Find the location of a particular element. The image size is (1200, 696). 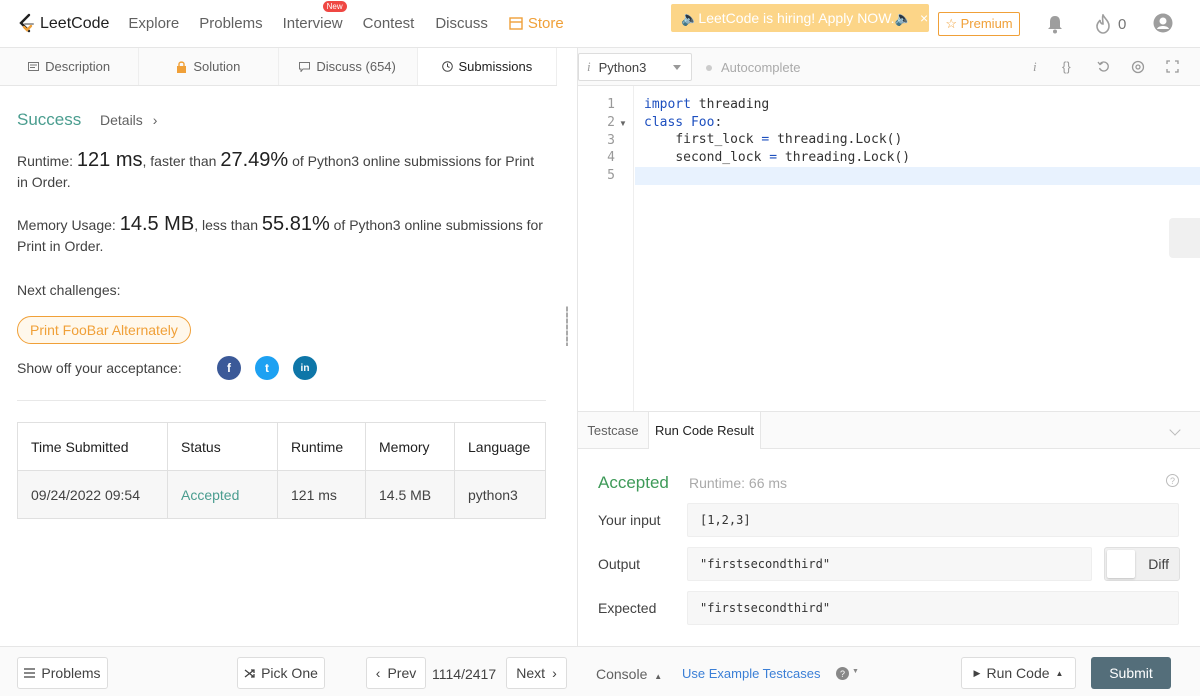

run-code-button: ▶ Run Code ▲ is located at coordinates (1018, 673).